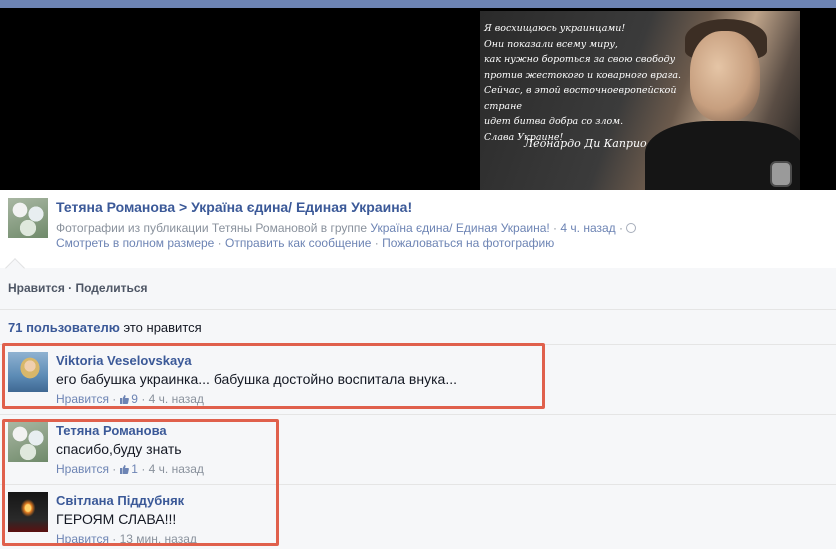  What do you see at coordinates (555, 28) in the screenshot?
I see `quote-line: Я восхищаюсь украинцами!` at bounding box center [555, 28].